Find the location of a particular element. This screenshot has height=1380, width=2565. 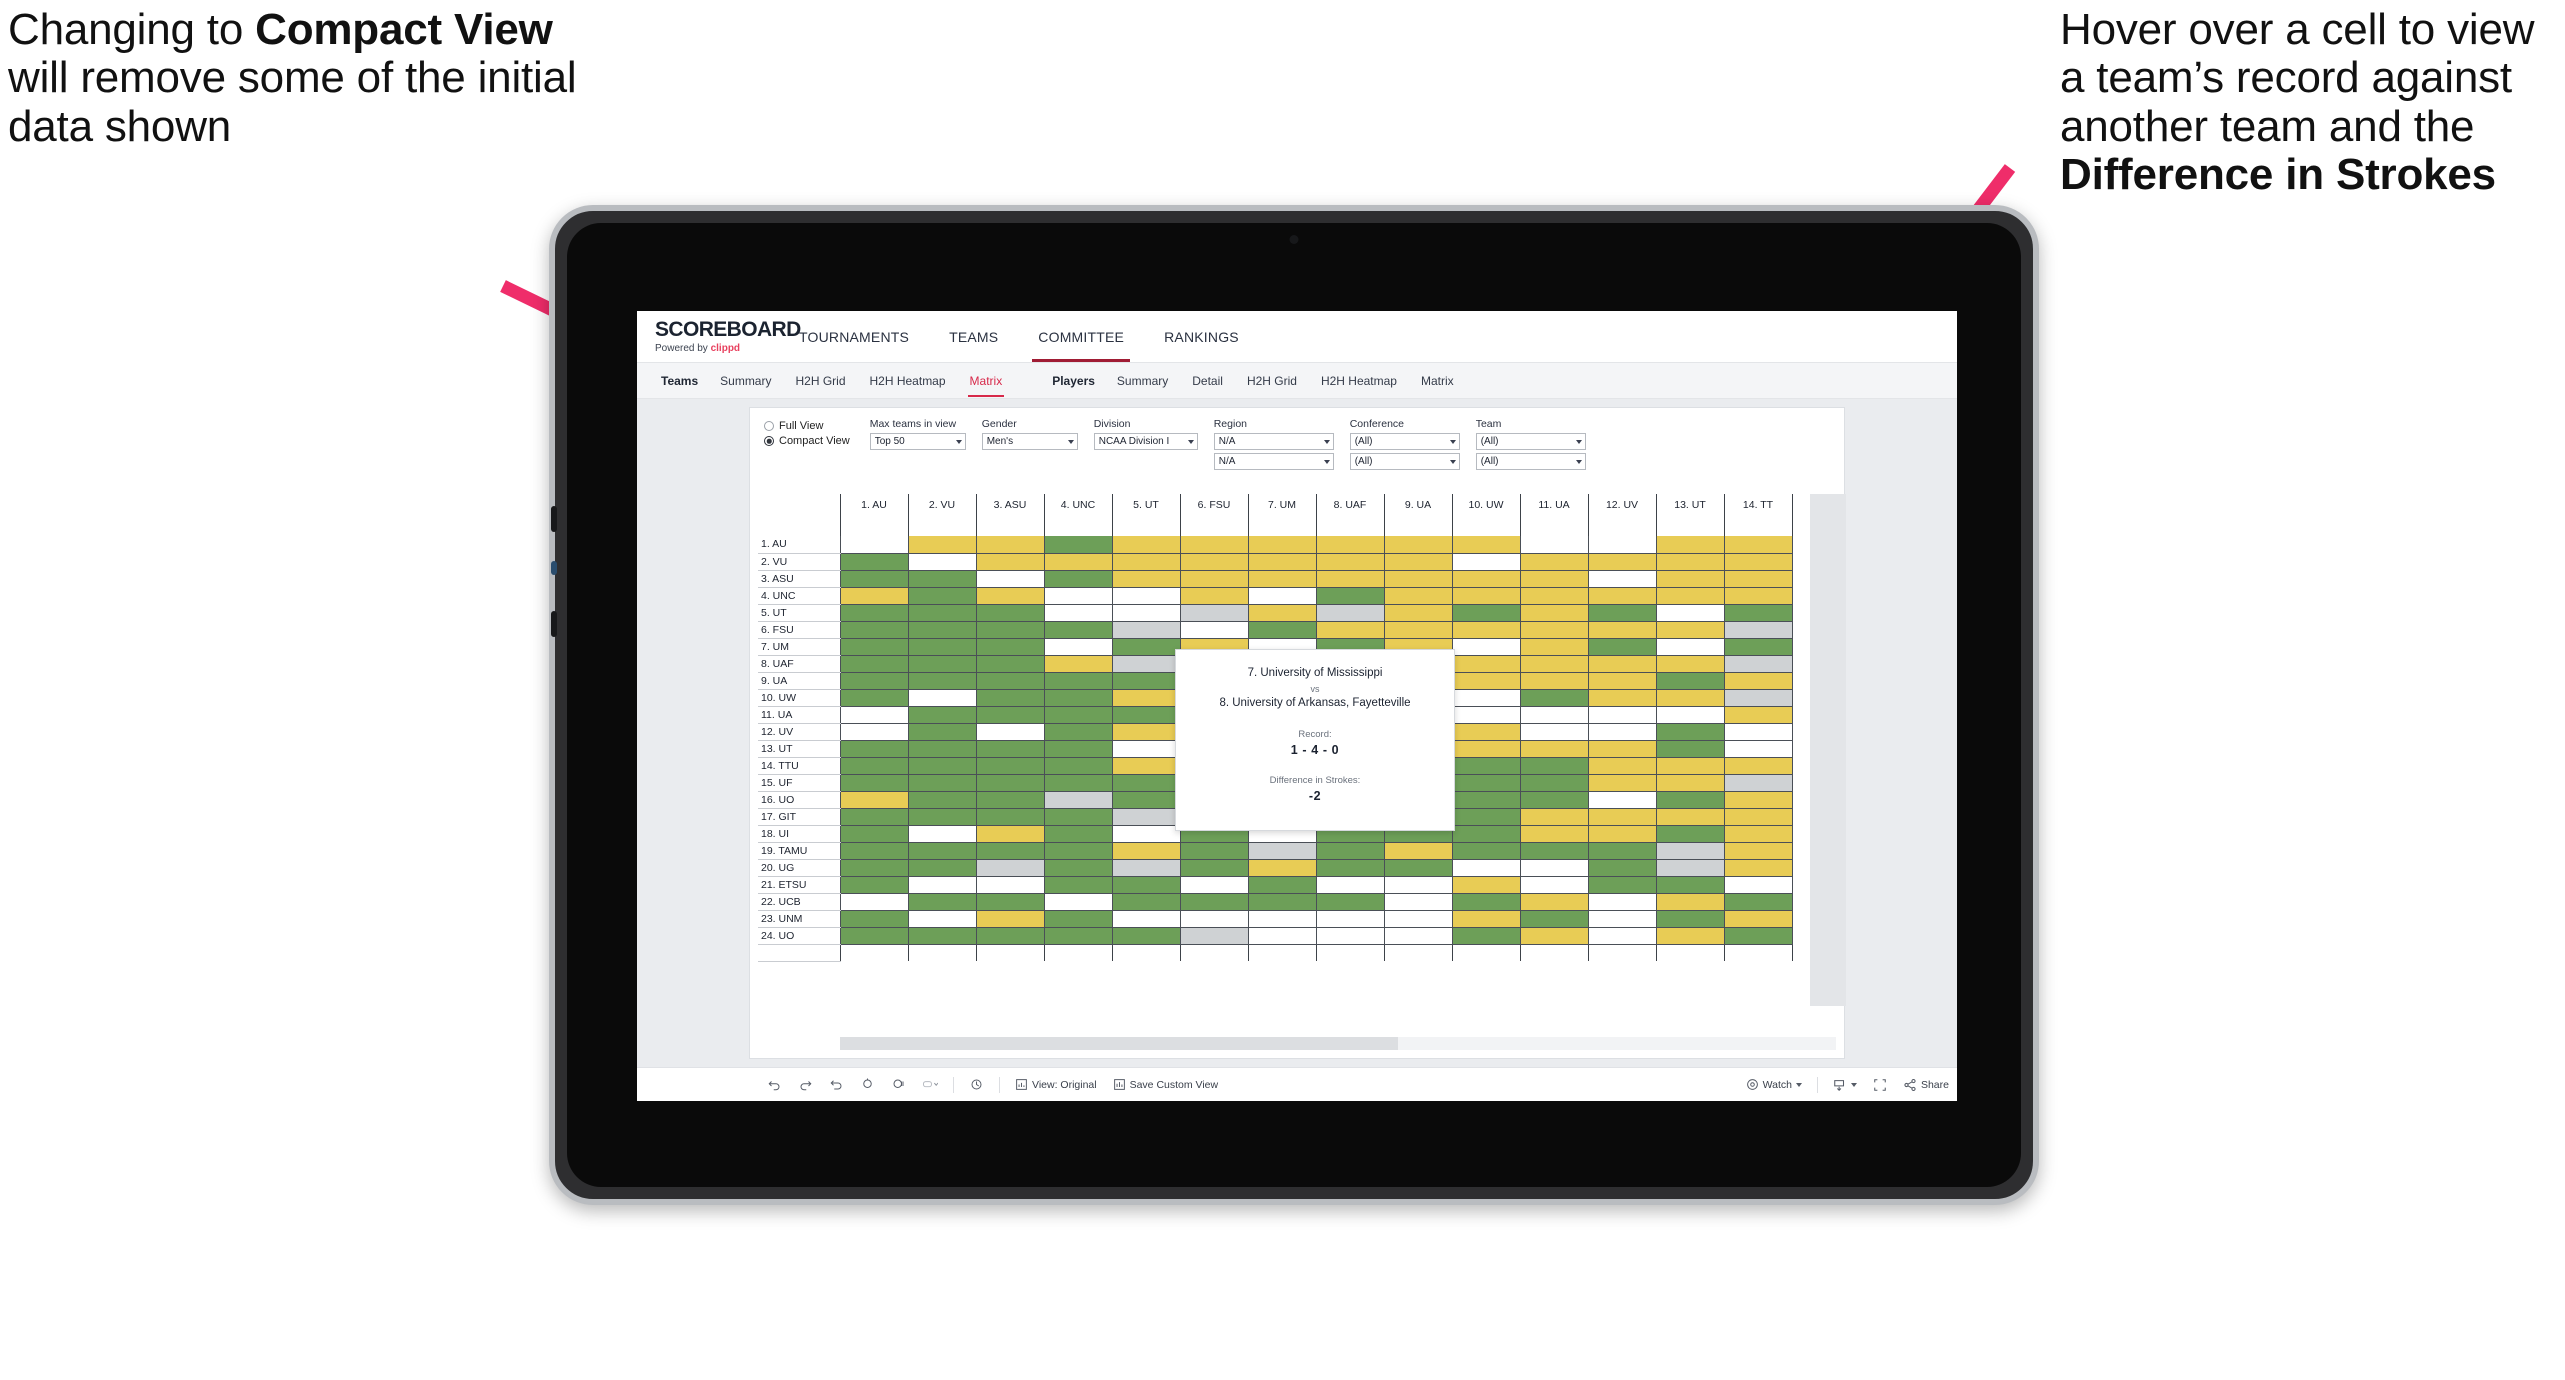

matrix-row-header: 17. GIT is located at coordinates (799, 817).